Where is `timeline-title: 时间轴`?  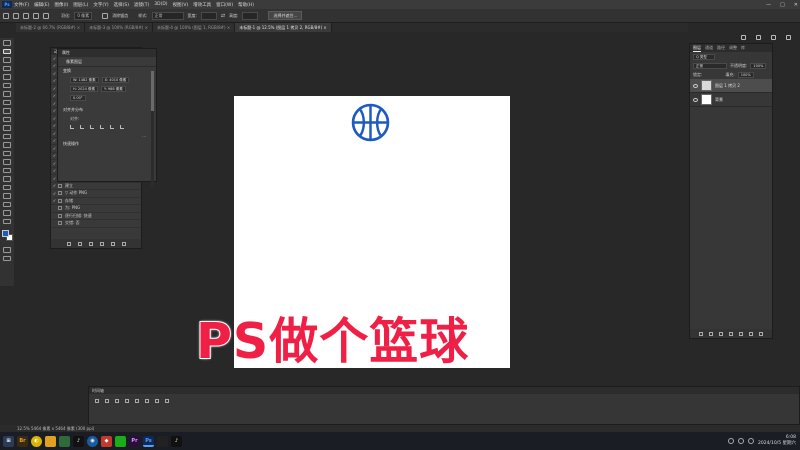
timeline-title: 时间轴 is located at coordinates (444, 390).